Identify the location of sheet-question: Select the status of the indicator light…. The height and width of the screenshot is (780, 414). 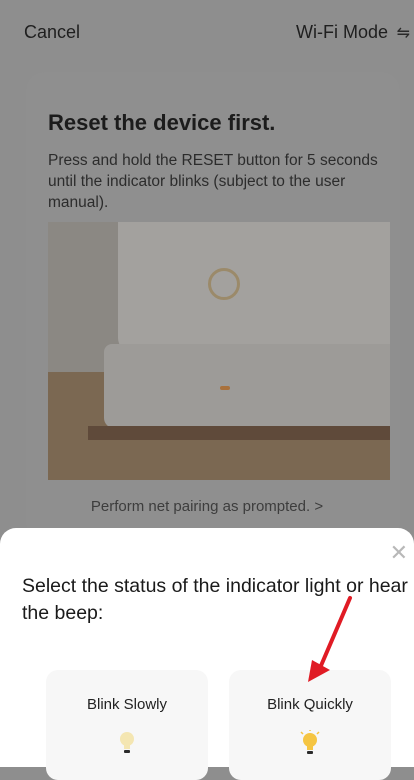
(215, 599).